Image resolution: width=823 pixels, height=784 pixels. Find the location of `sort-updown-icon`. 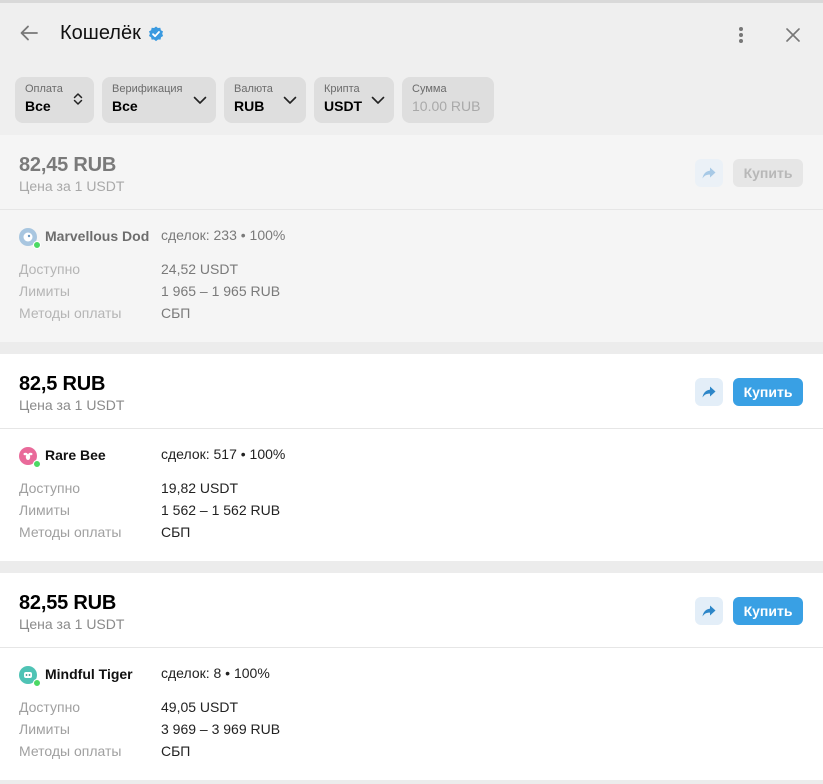

sort-updown-icon is located at coordinates (78, 99).